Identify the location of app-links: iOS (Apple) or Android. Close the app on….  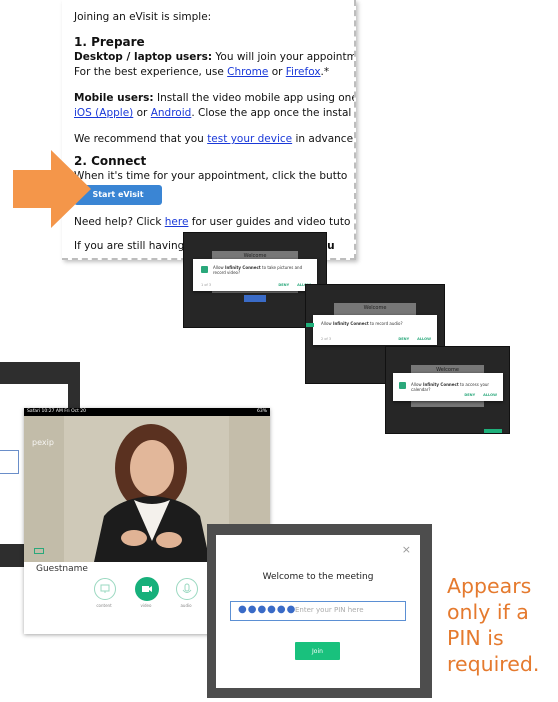
(212, 113).